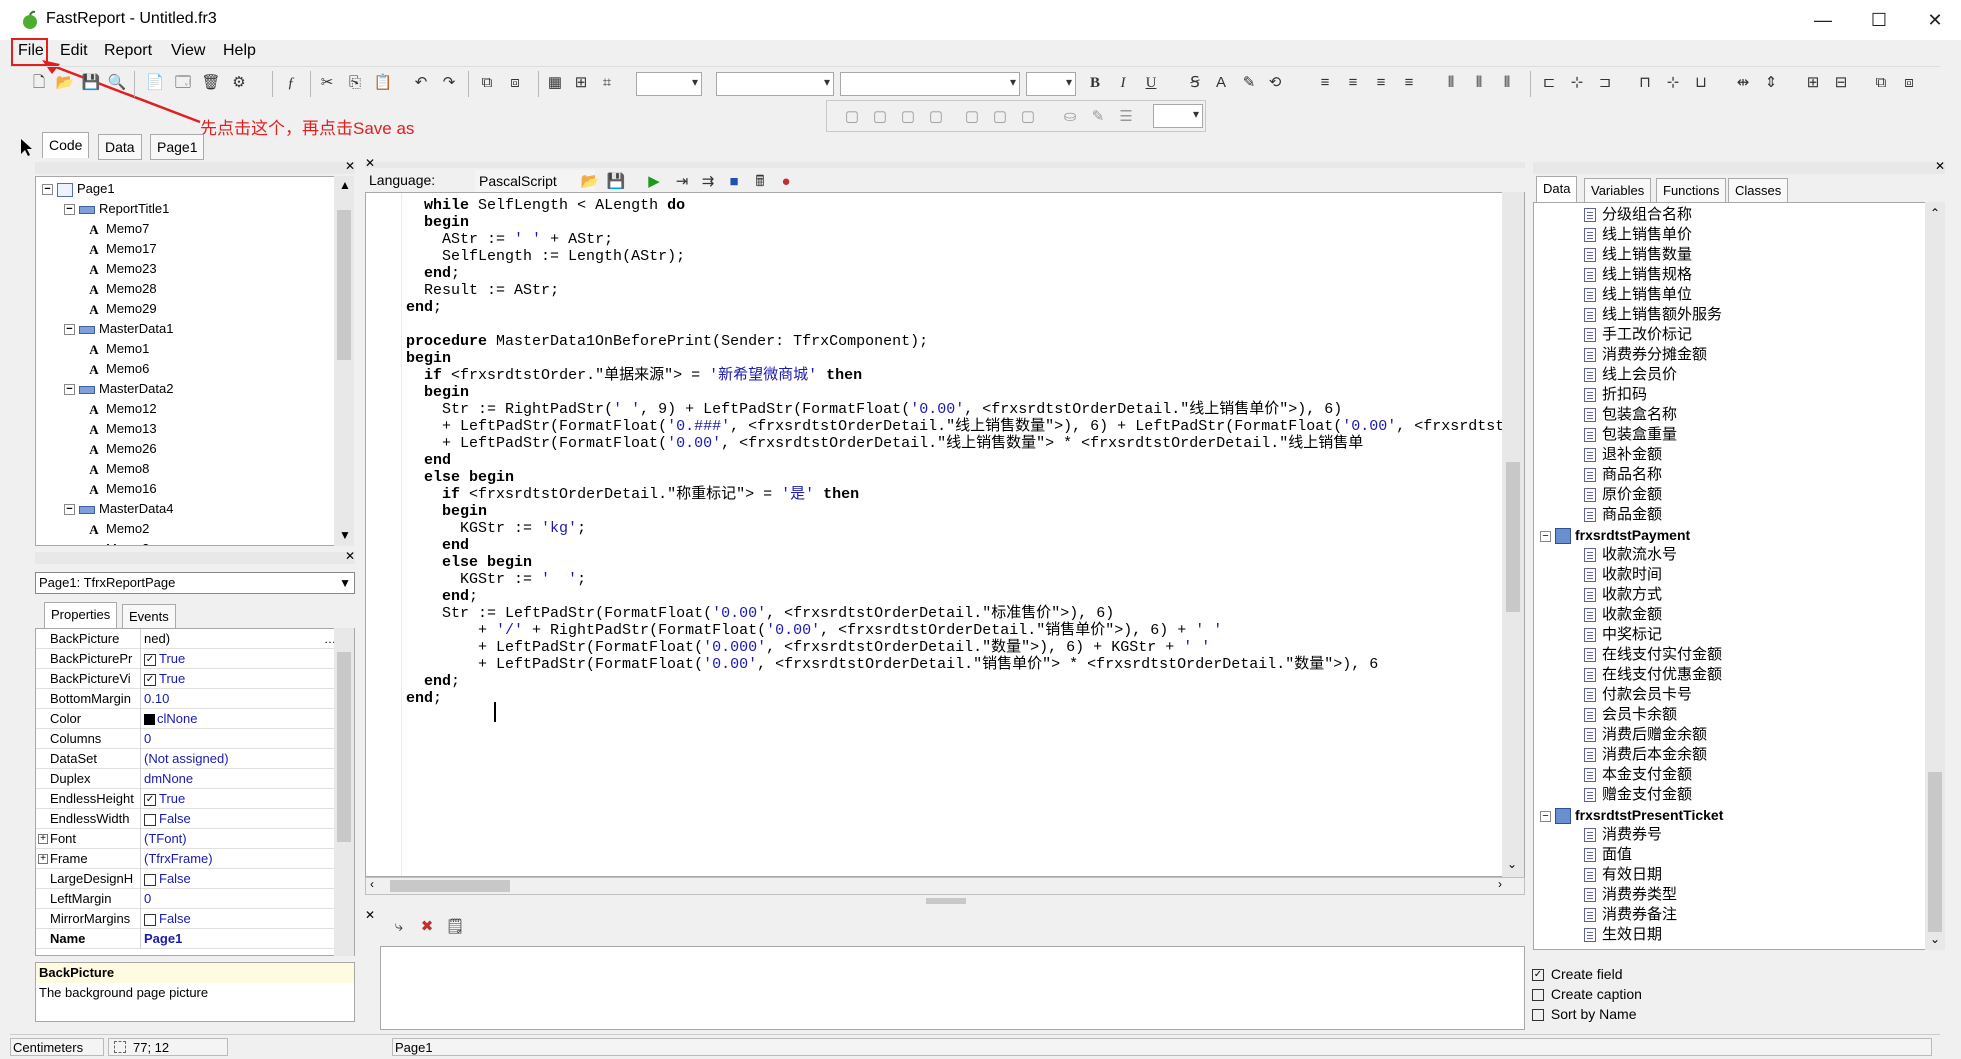 This screenshot has height=1059, width=1961. Describe the element at coordinates (327, 83) in the screenshot. I see `cut-icon: ✂` at that location.